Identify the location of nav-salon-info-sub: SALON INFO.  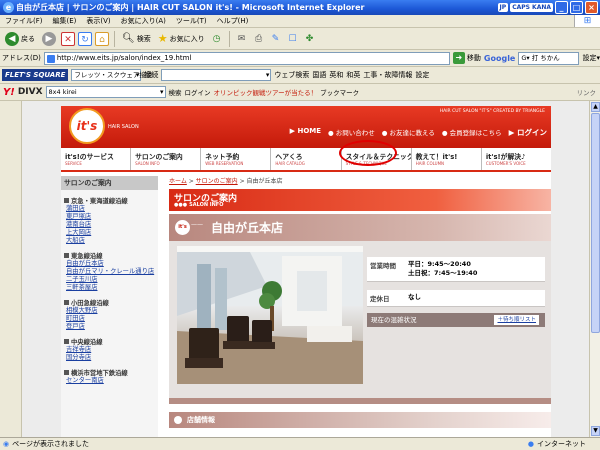
(147, 163).